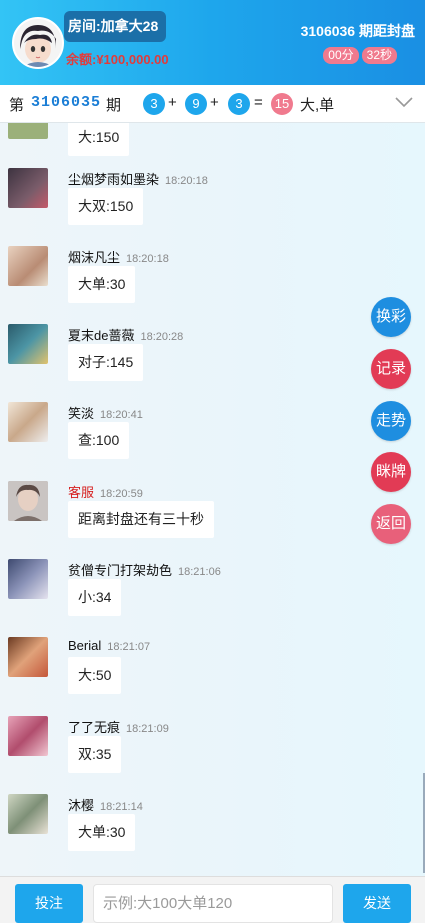  I want to click on chat-message: 烟沫凡尘 18:20:18 大单:30, so click(212, 285).